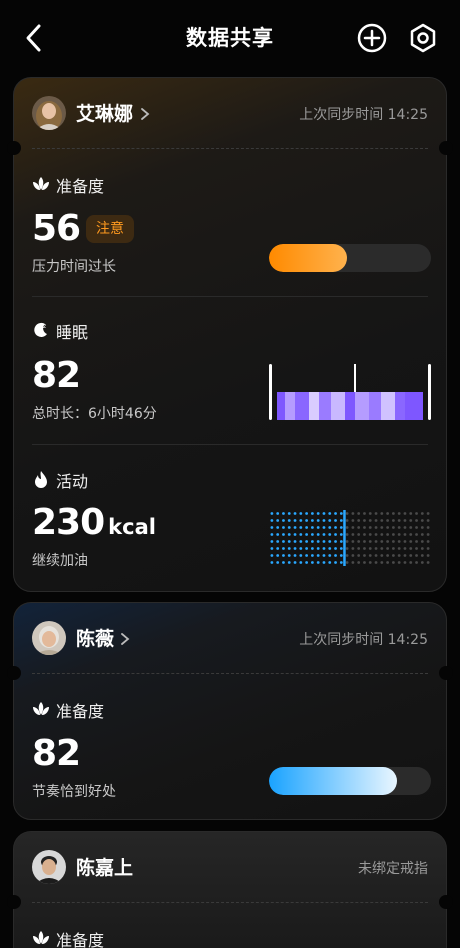  I want to click on status-badge: 注意, so click(110, 229).